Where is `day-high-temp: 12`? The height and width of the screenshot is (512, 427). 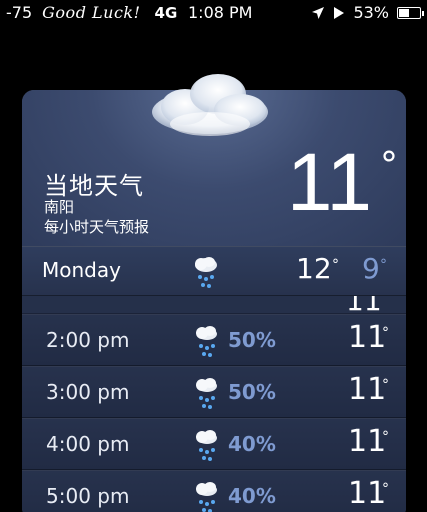 day-high-temp: 12 is located at coordinates (314, 268).